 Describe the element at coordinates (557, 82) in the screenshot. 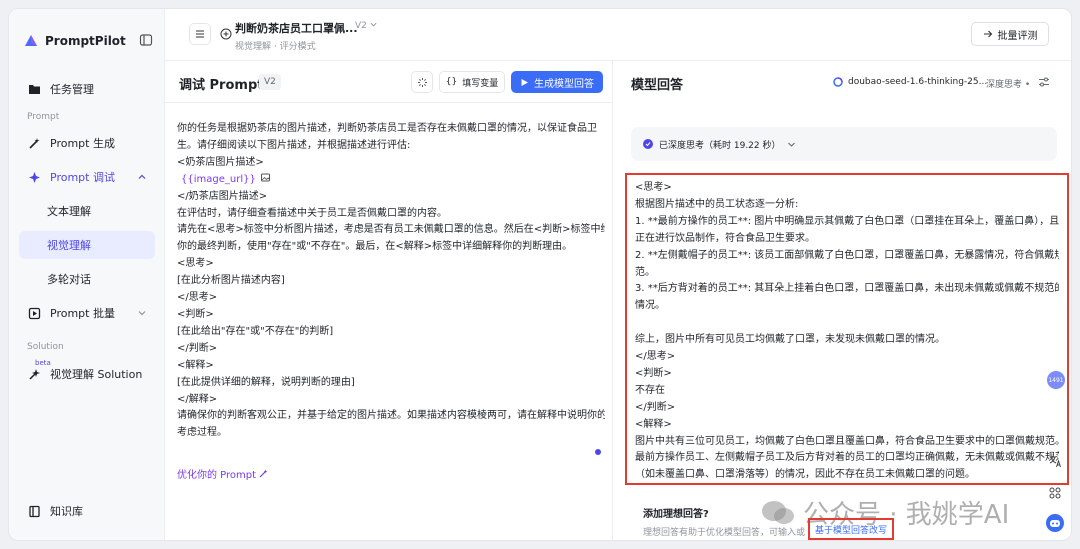

I see `generate-answer-button: 生成模型回答` at that location.